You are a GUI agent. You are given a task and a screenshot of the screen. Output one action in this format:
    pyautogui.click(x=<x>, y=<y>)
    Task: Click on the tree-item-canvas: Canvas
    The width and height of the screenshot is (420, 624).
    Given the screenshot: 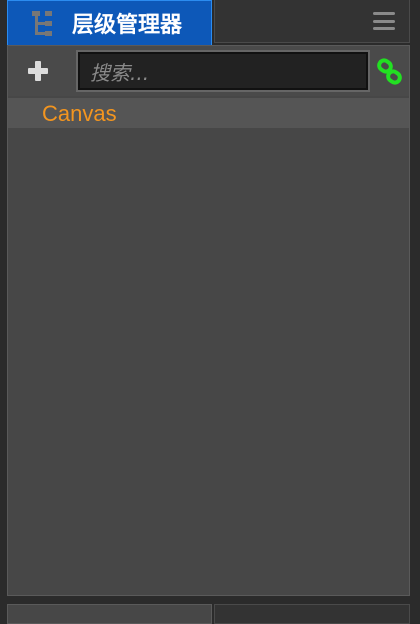 What is the action you would take?
    pyautogui.click(x=208, y=113)
    